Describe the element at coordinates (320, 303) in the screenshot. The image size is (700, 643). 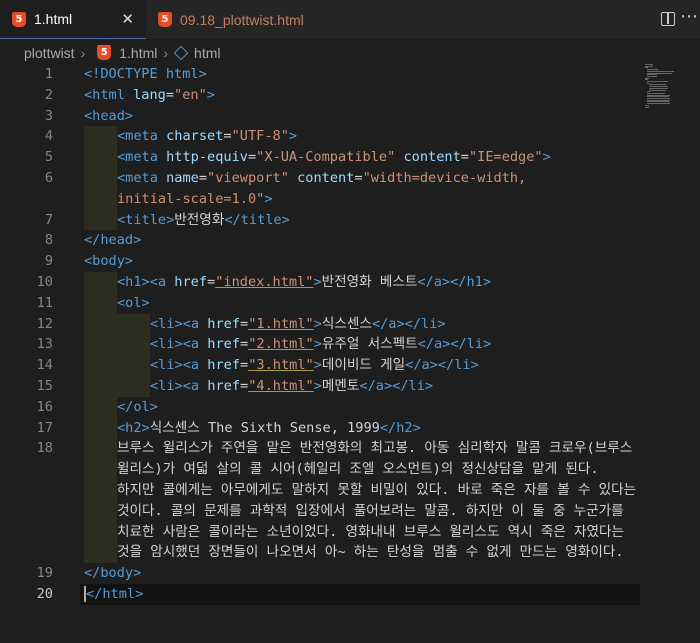
I see `code-line: 11 <ol>` at that location.